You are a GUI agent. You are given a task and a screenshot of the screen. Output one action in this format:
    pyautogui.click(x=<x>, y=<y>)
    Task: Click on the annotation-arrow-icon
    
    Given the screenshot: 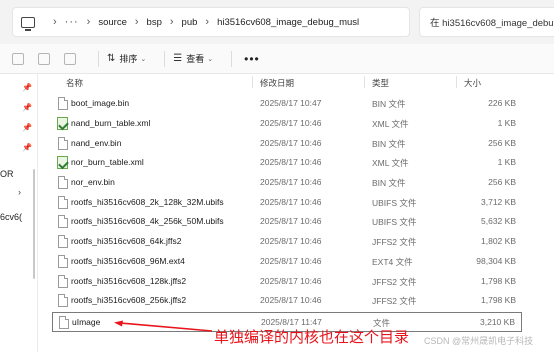 What is the action you would take?
    pyautogui.click(x=163, y=326)
    